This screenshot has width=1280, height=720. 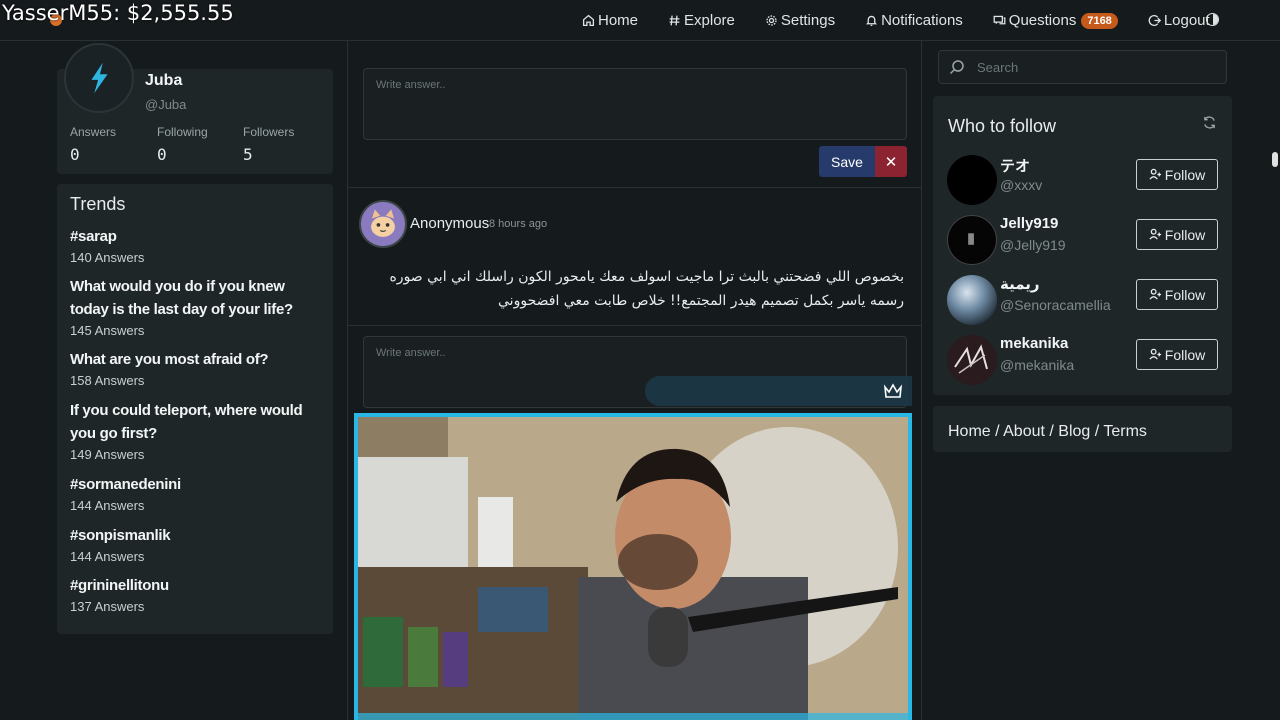 What do you see at coordinates (999, 20) in the screenshot?
I see `questions-icon` at bounding box center [999, 20].